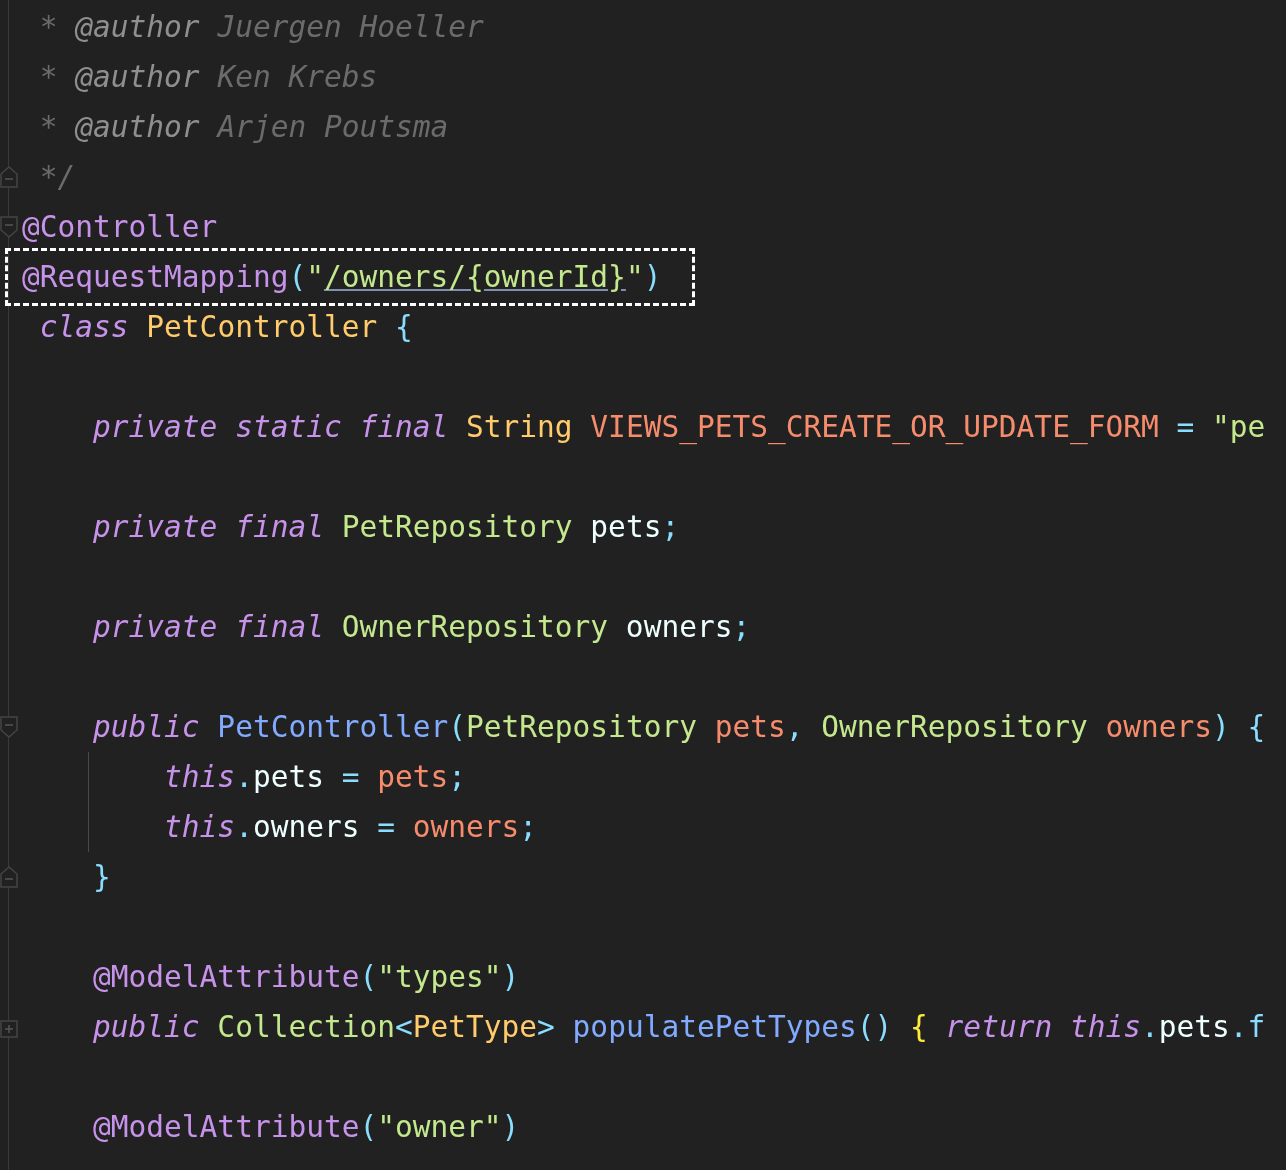 The width and height of the screenshot is (1286, 1170). Describe the element at coordinates (315, 777) in the screenshot. I see `code-line: this.pets = pets;` at that location.